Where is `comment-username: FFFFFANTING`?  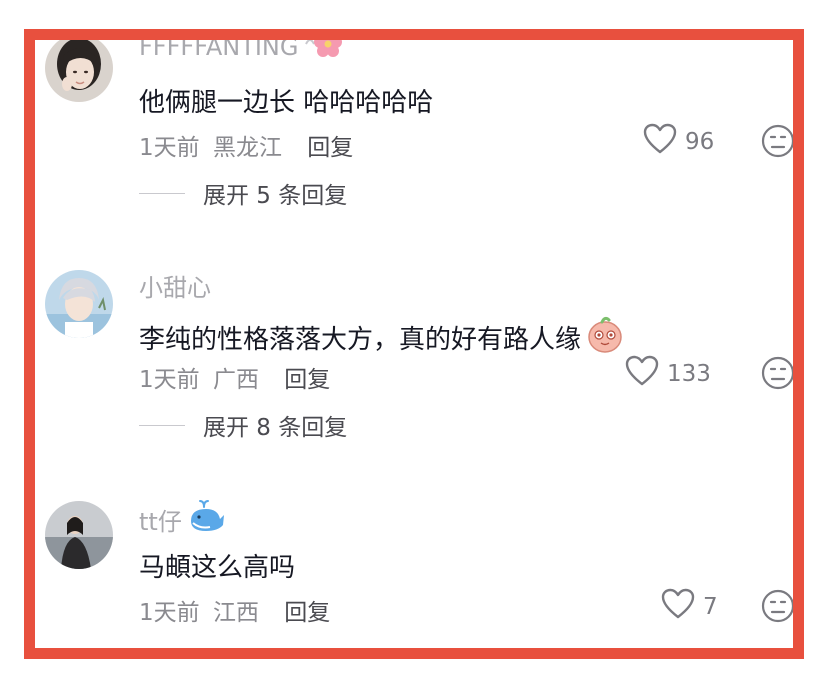 comment-username: FFFFFANTING is located at coordinates (241, 50).